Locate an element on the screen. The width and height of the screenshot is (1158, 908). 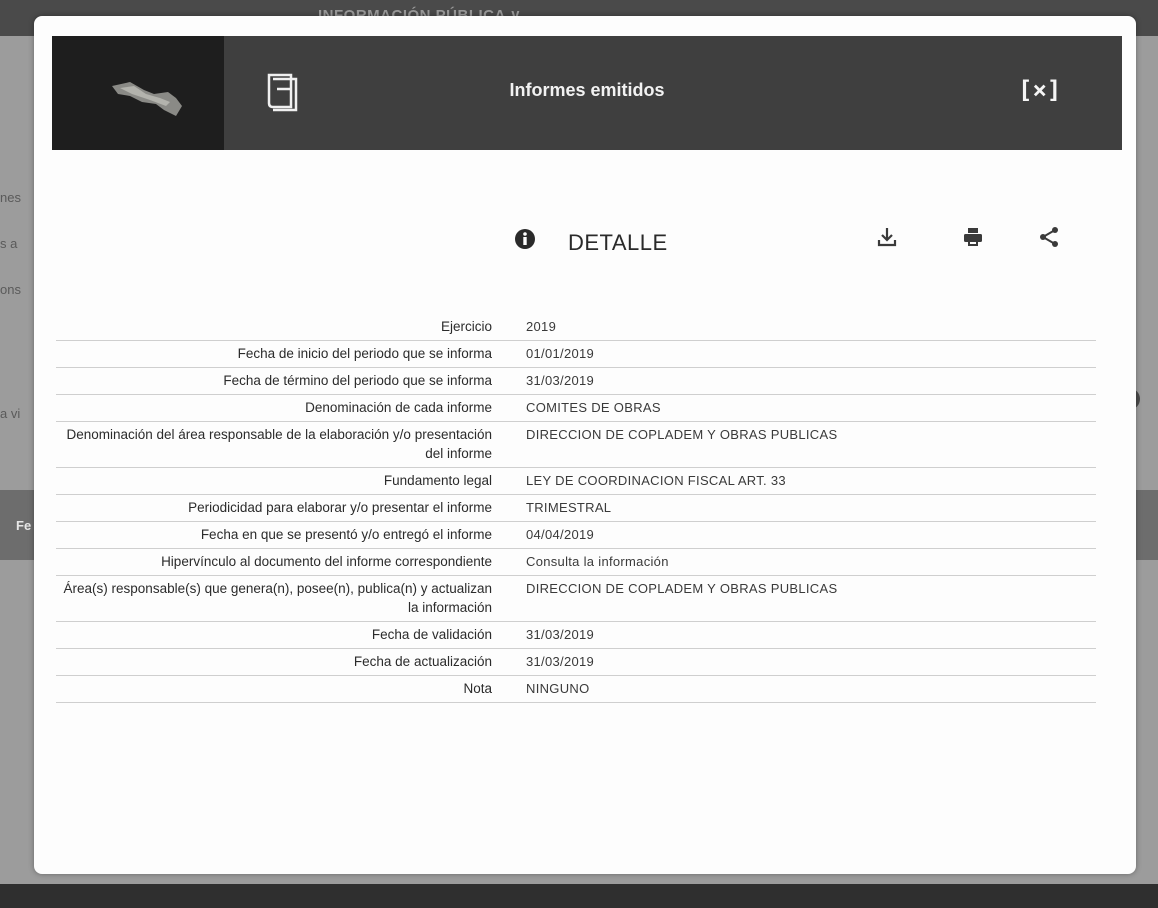
document-hyperlink: Consulta la información is located at coordinates (794, 562).